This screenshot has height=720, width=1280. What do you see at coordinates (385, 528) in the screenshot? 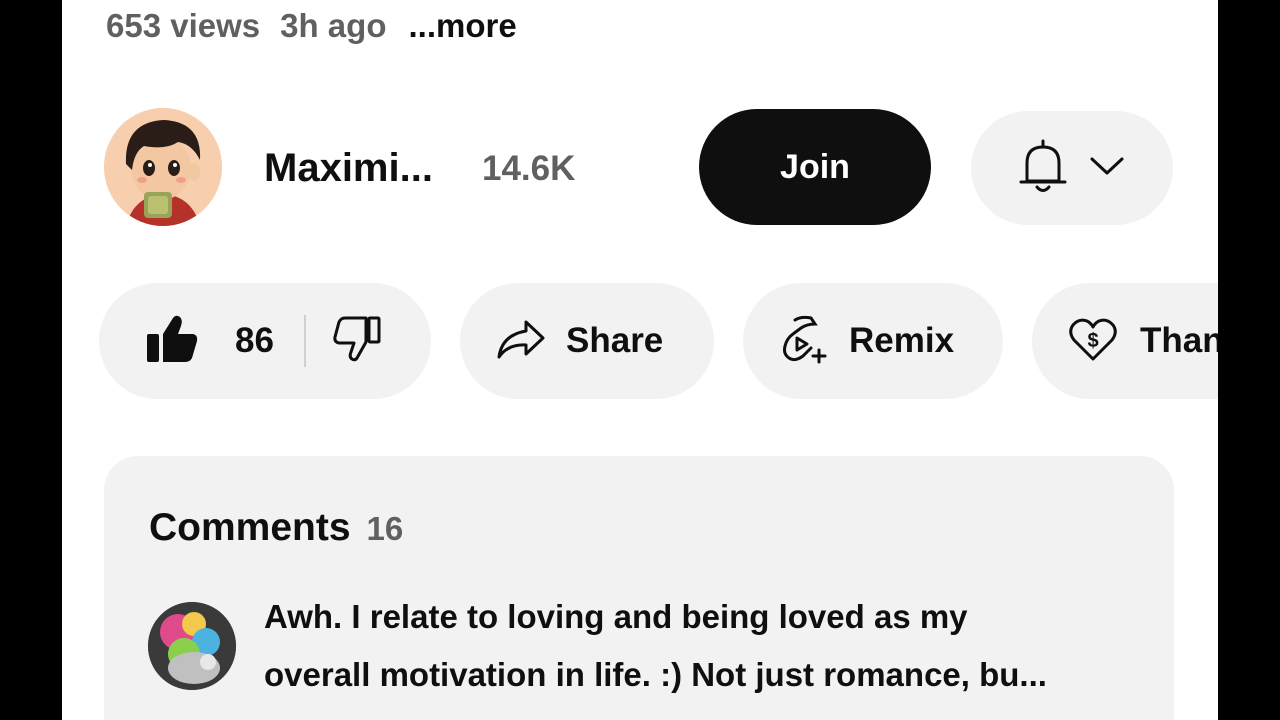
I see `comments-count: 16` at bounding box center [385, 528].